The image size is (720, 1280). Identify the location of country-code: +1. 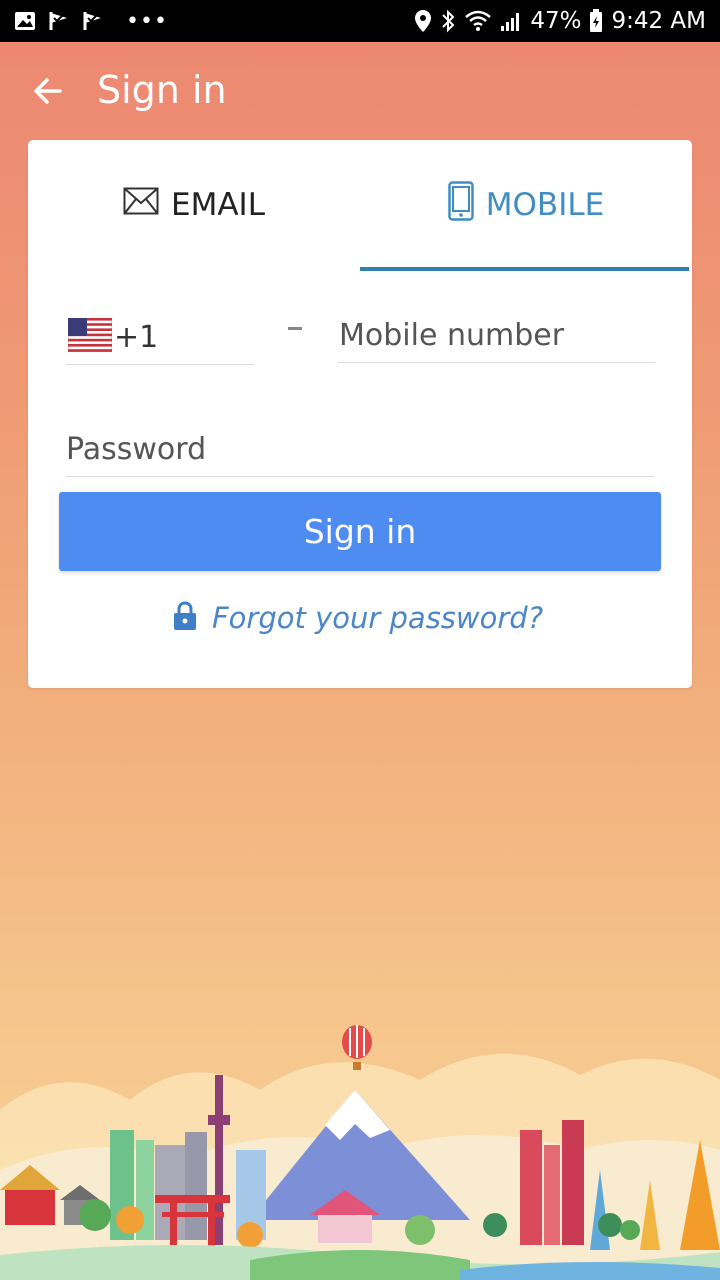
(136, 337).